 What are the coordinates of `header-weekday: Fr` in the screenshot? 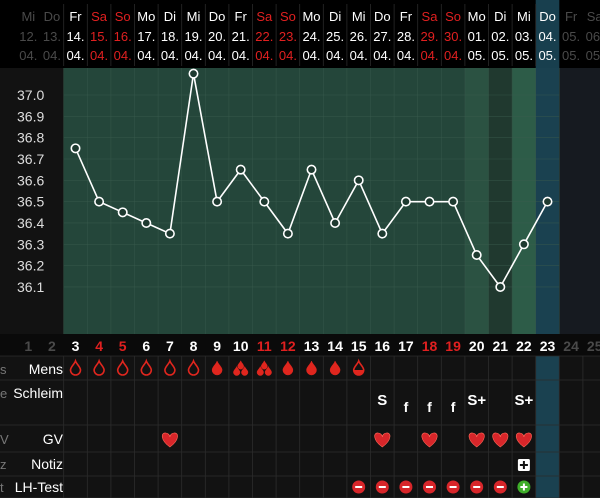 It's located at (241, 16).